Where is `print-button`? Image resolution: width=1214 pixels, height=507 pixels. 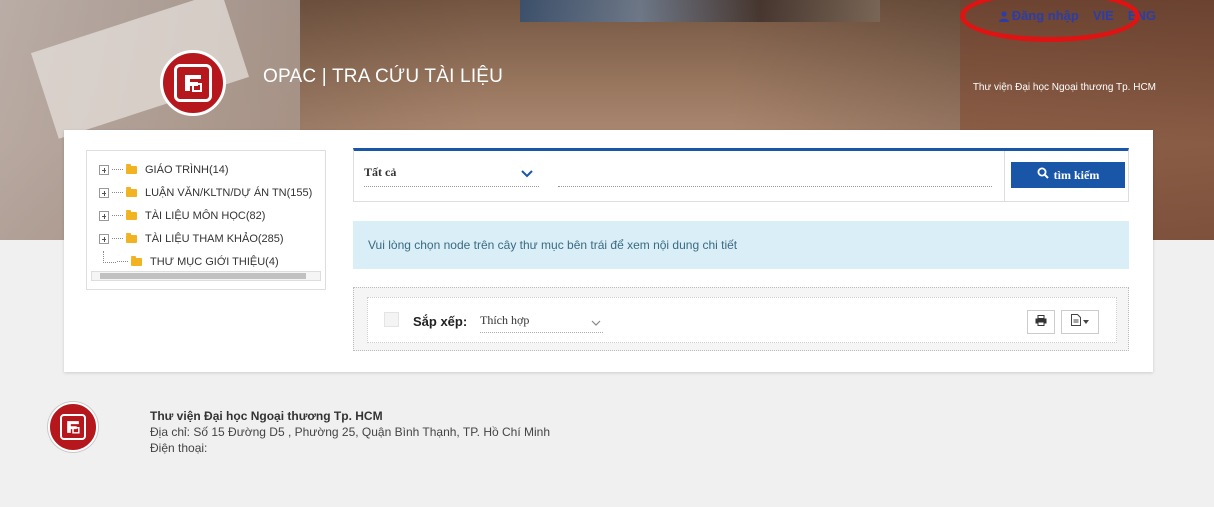 print-button is located at coordinates (1041, 322).